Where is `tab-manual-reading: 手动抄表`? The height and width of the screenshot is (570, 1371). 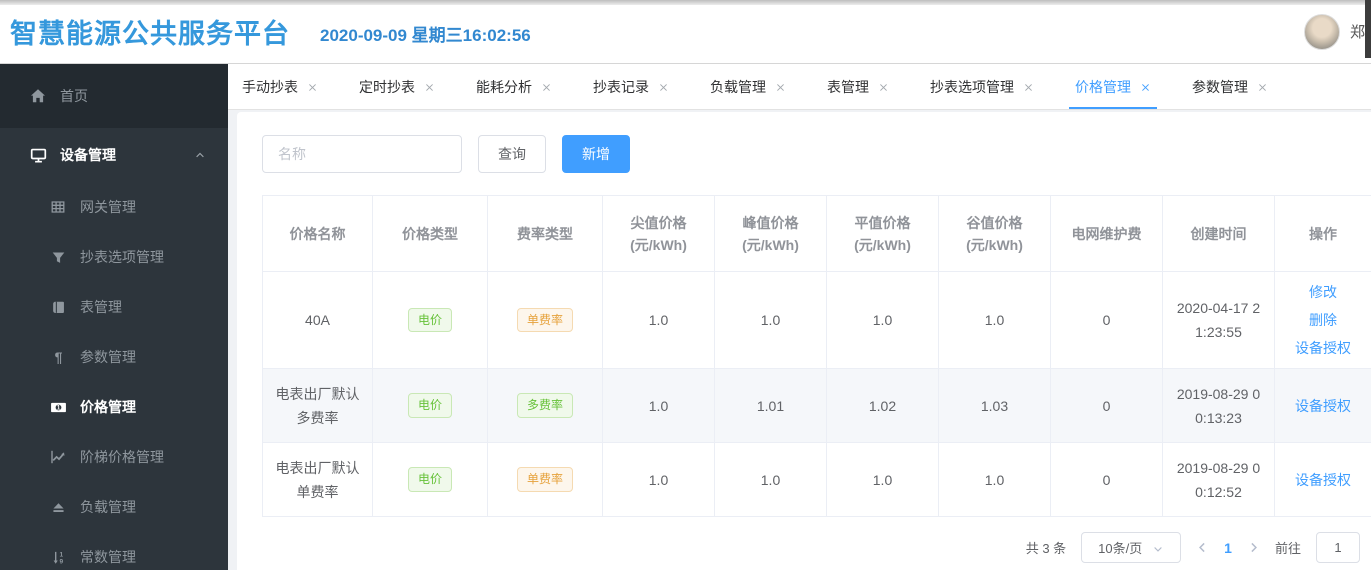
tab-manual-reading: 手动抄表 is located at coordinates (280, 86).